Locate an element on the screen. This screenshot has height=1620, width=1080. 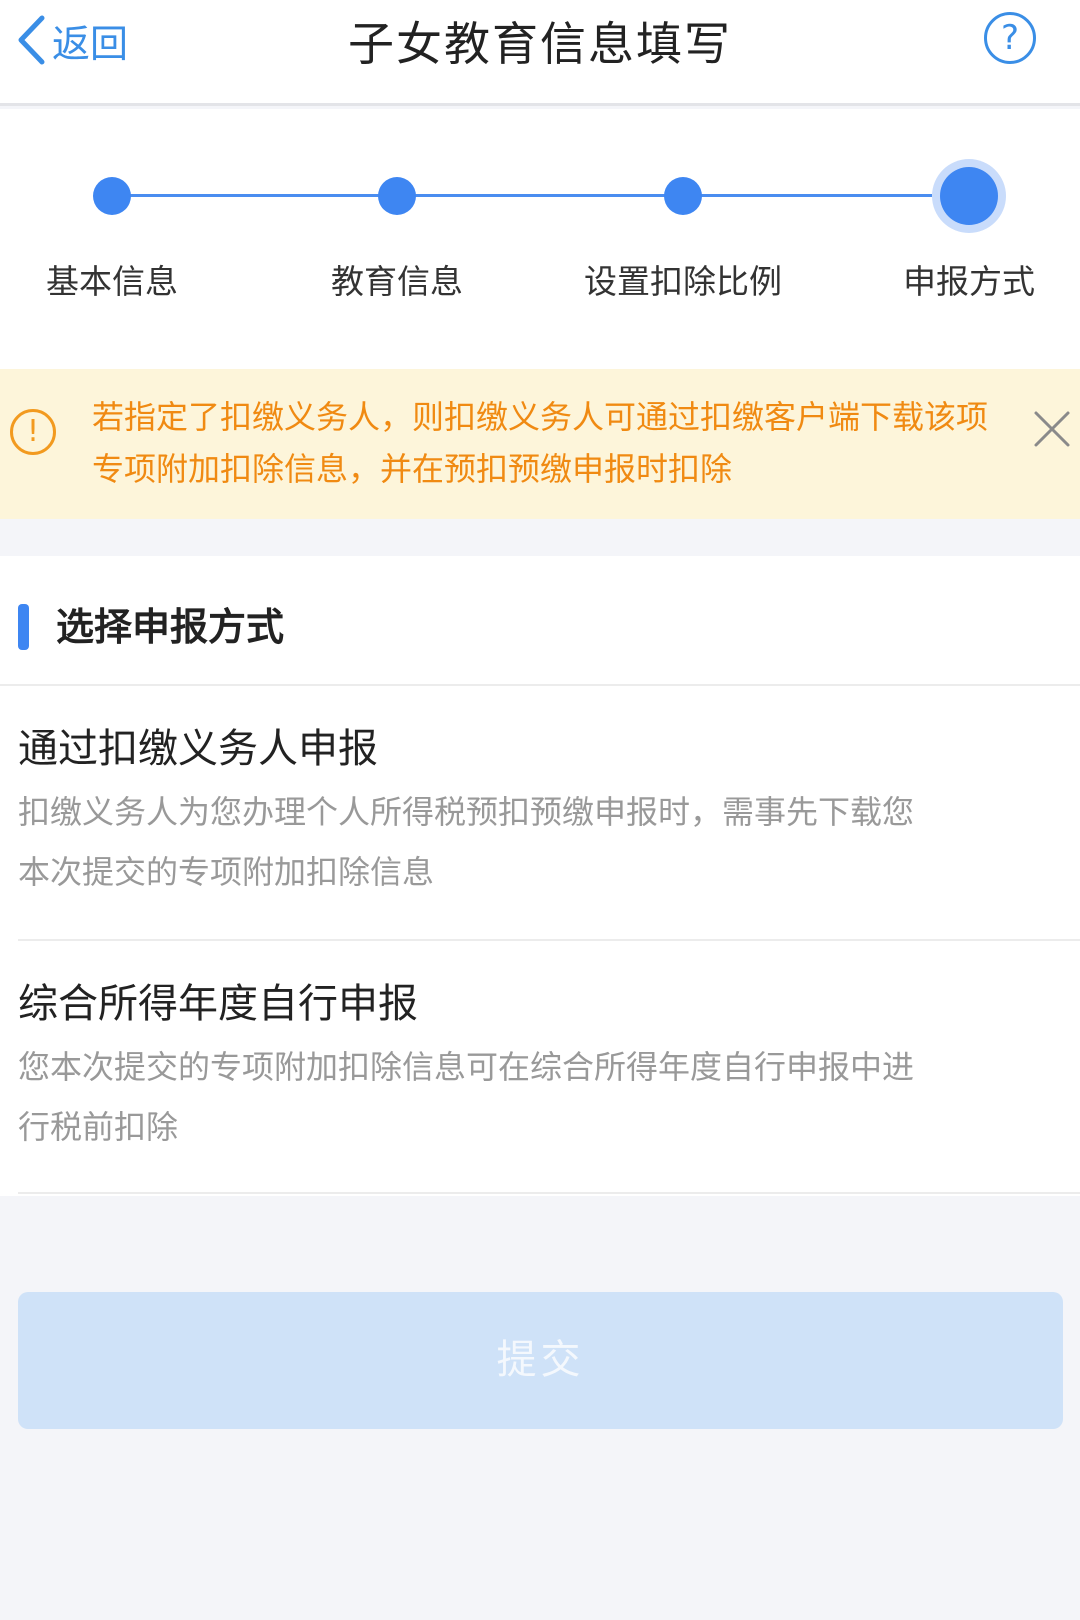
page-title: 子女教育信息填写 is located at coordinates (540, 44).